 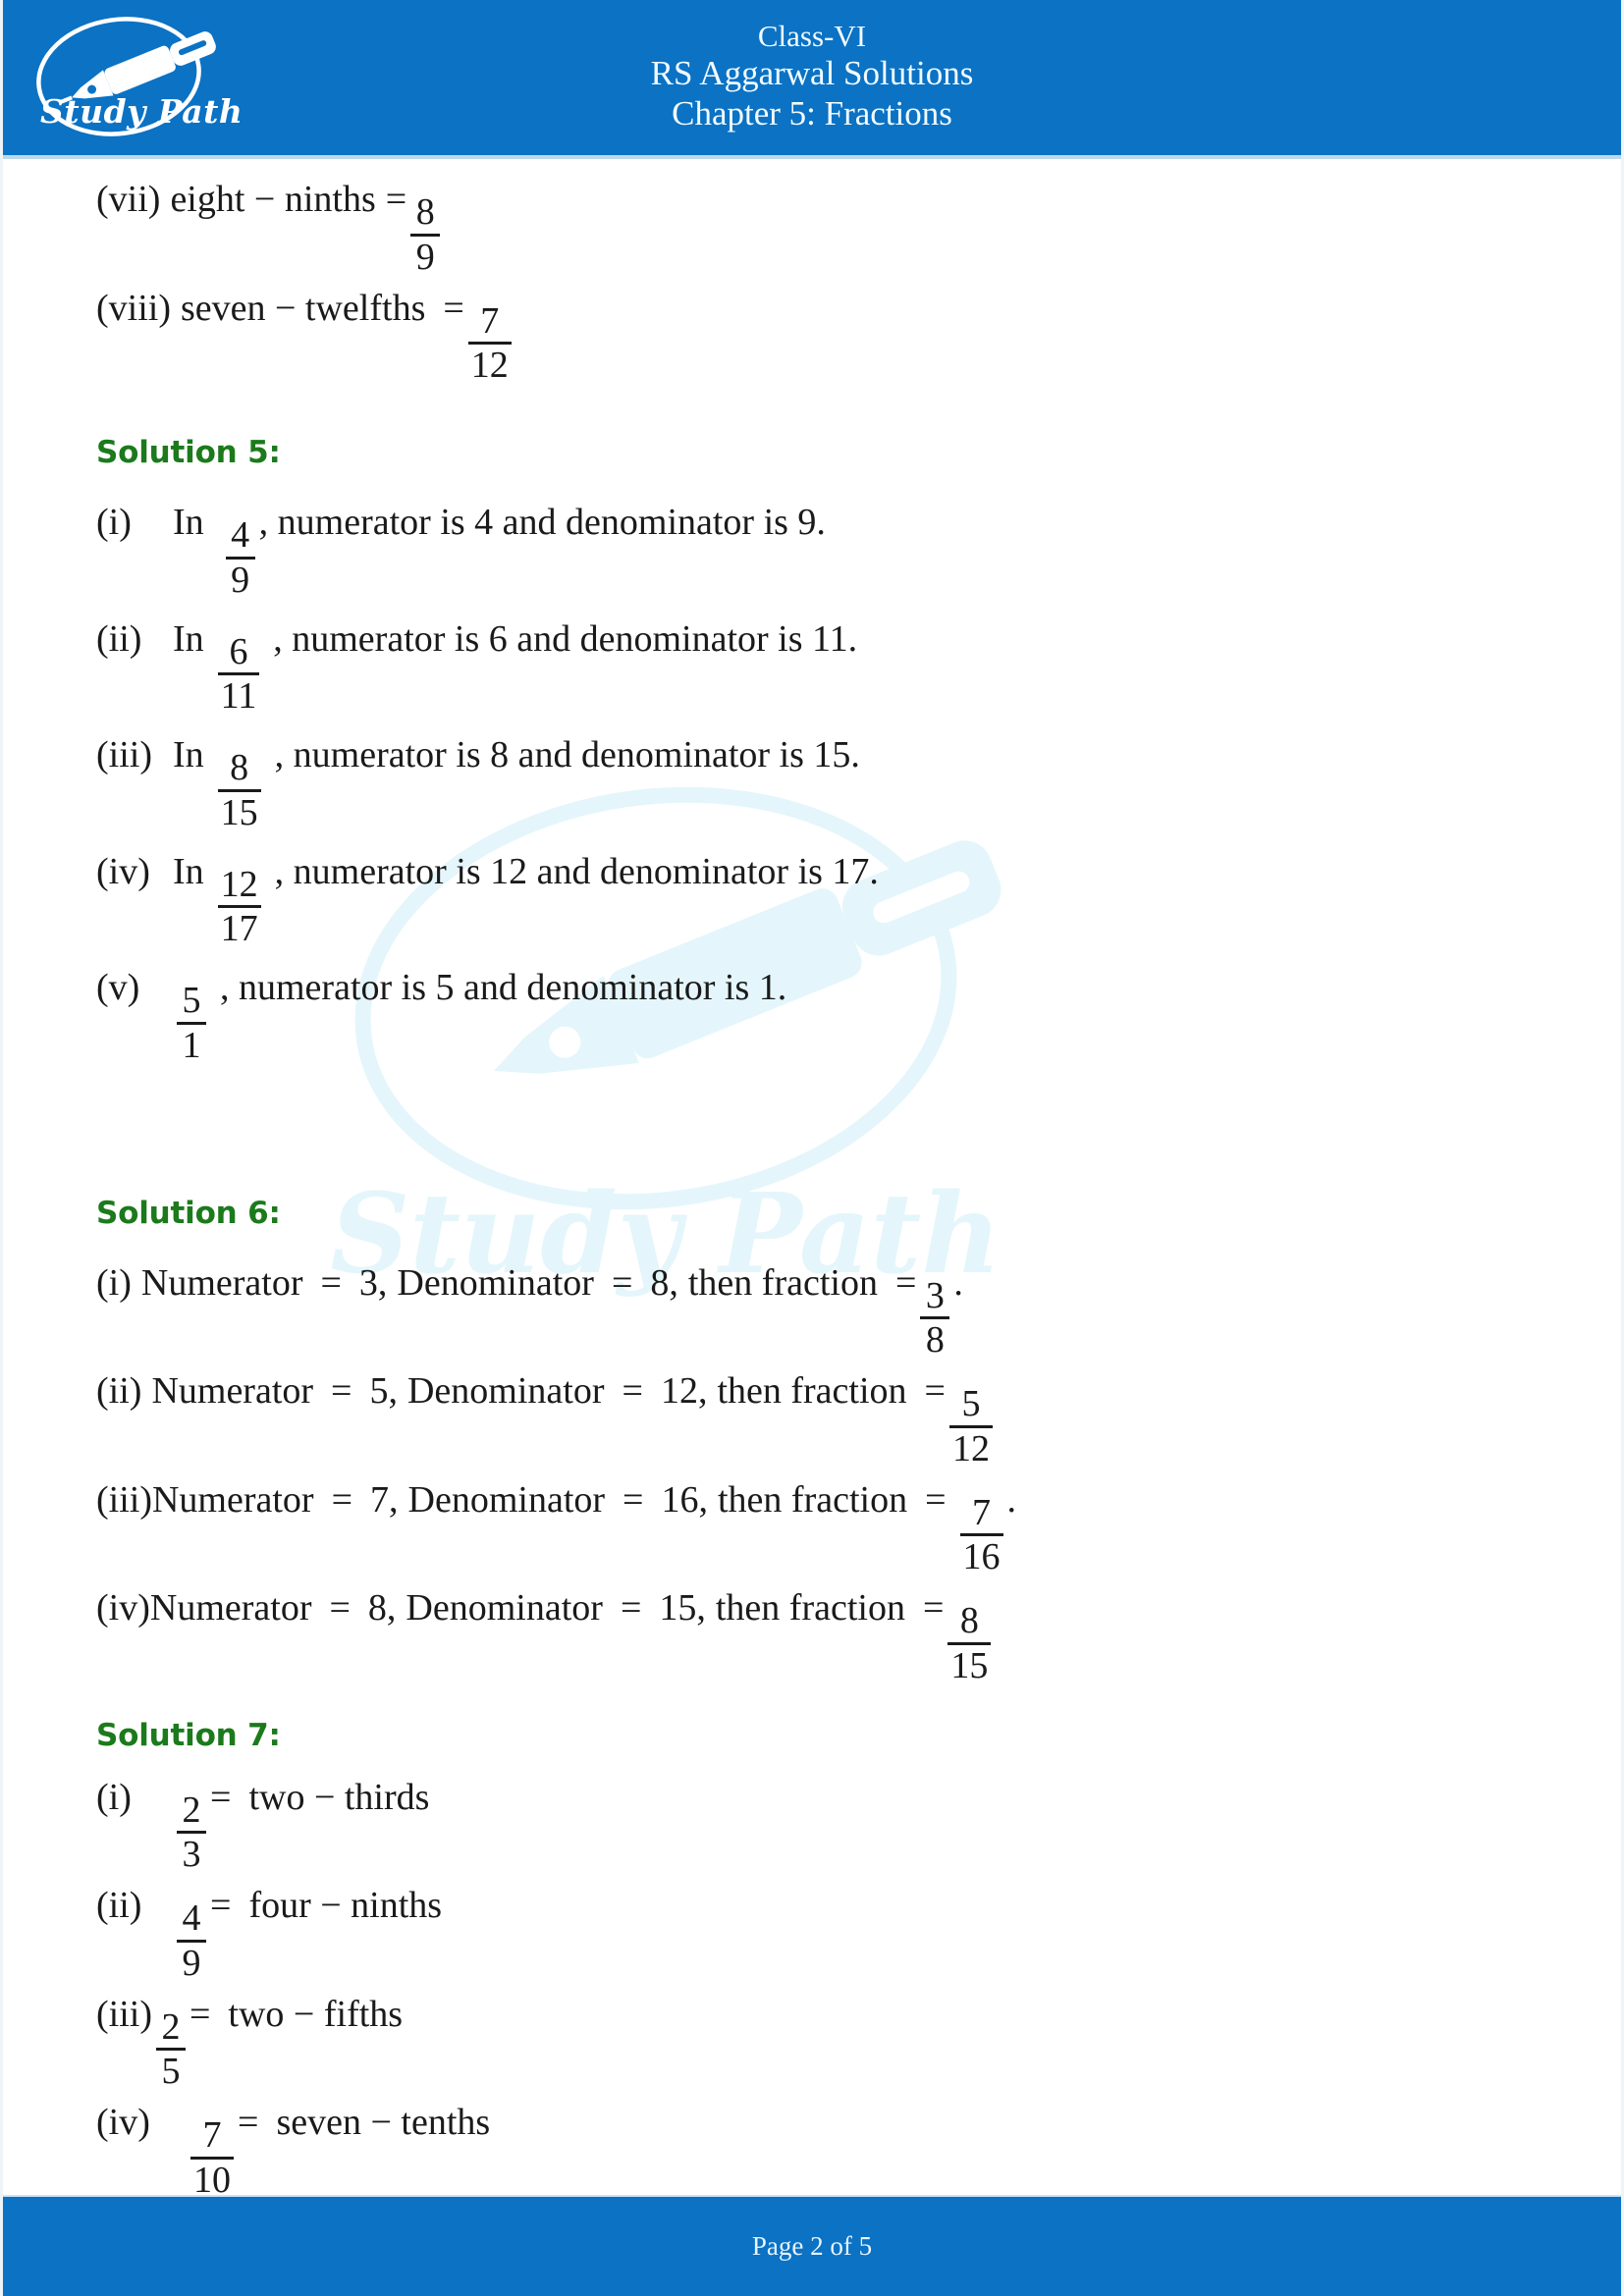 What do you see at coordinates (212, 2158) in the screenshot?
I see `fraction: 7 10` at bounding box center [212, 2158].